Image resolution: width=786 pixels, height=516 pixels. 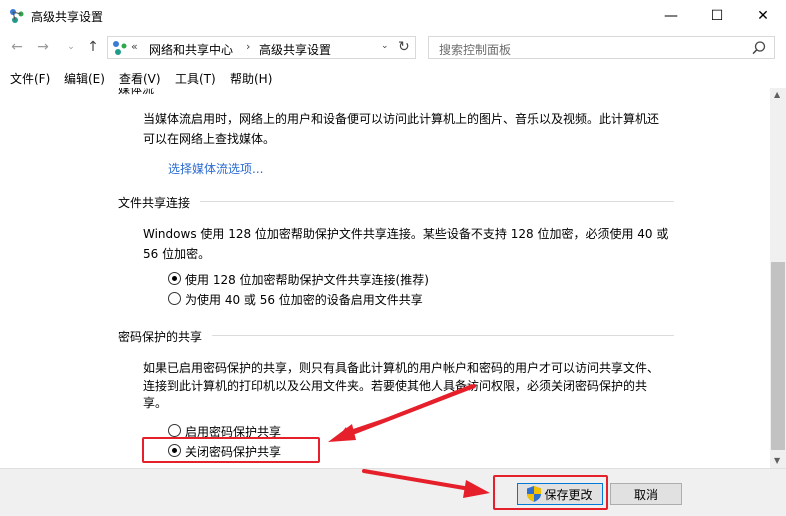 What do you see at coordinates (209, 139) in the screenshot?
I see `media-description-line2: 可以在网络上查找媒体。` at bounding box center [209, 139].